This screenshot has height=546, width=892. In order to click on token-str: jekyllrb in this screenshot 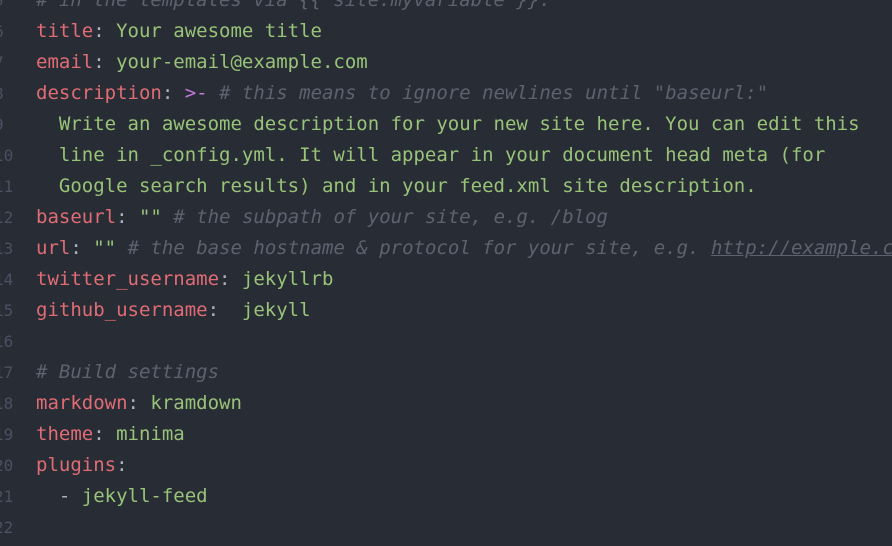, I will do `click(287, 279)`.